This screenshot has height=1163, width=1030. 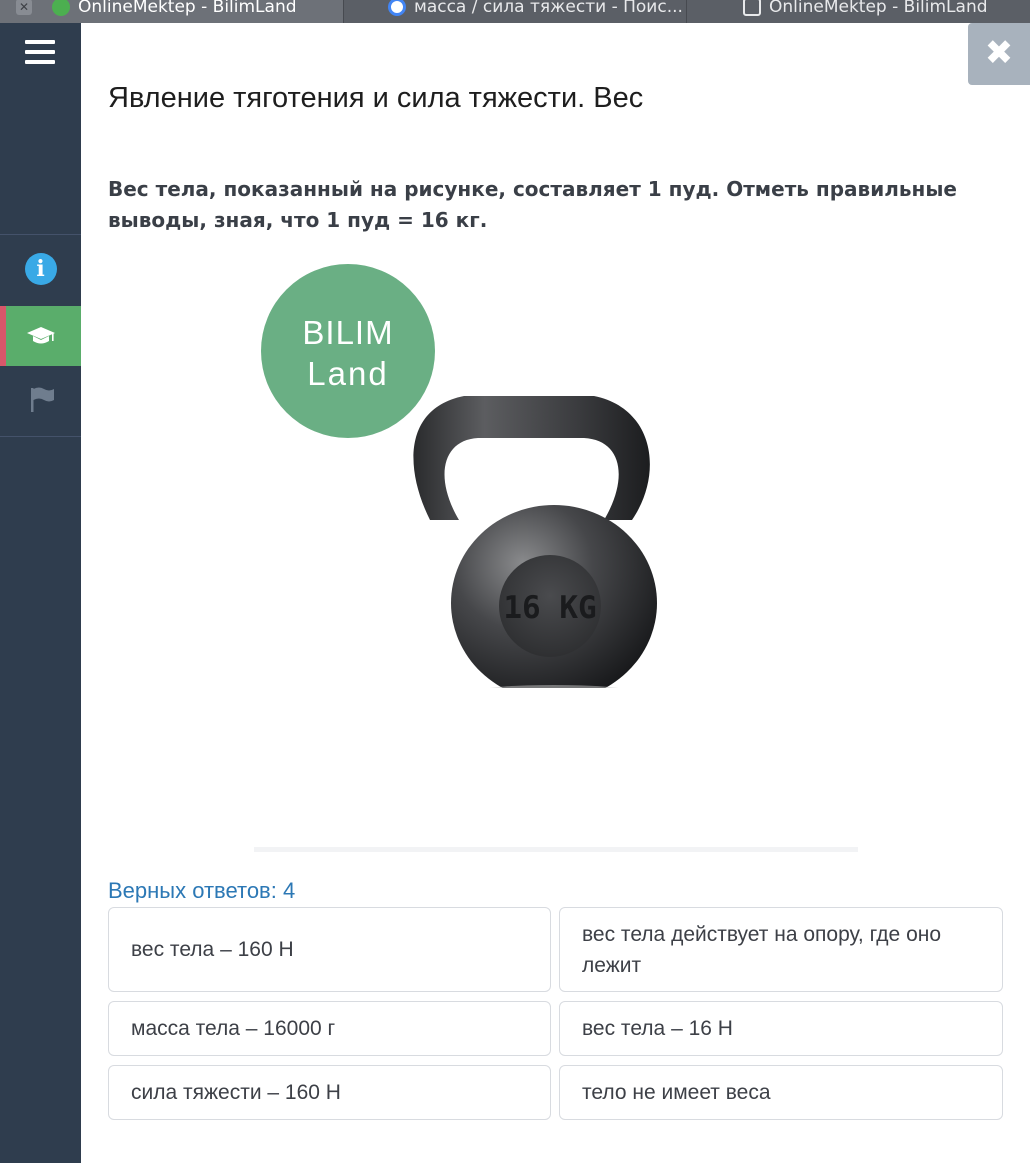 What do you see at coordinates (61, 8) in the screenshot?
I see `bilimland-favicon-icon` at bounding box center [61, 8].